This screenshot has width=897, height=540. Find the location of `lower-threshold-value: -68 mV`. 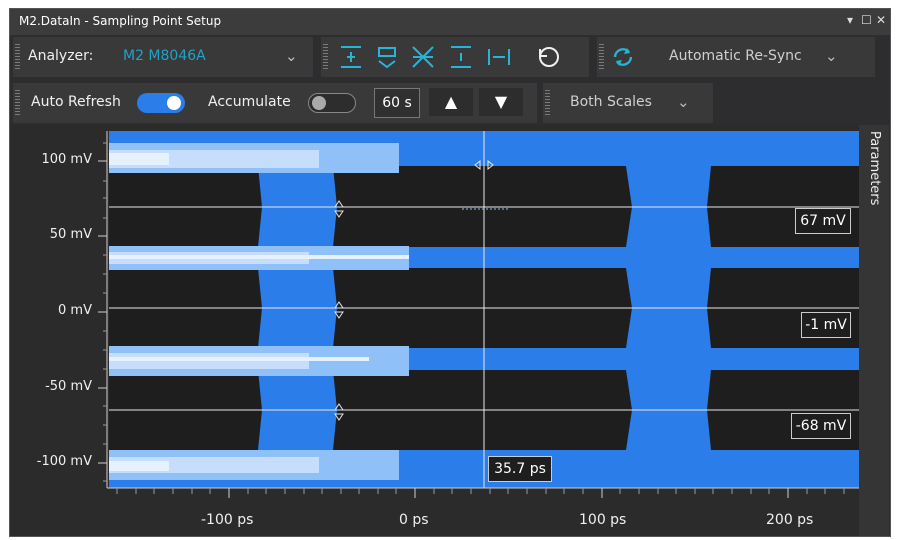

lower-threshold-value: -68 mV is located at coordinates (821, 426).